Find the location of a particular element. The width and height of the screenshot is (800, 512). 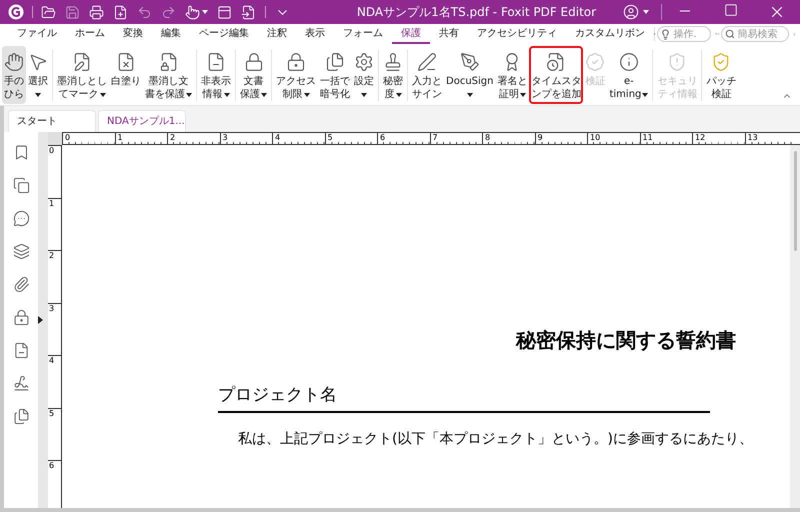

menu-tab: ファイル is located at coordinates (37, 34).